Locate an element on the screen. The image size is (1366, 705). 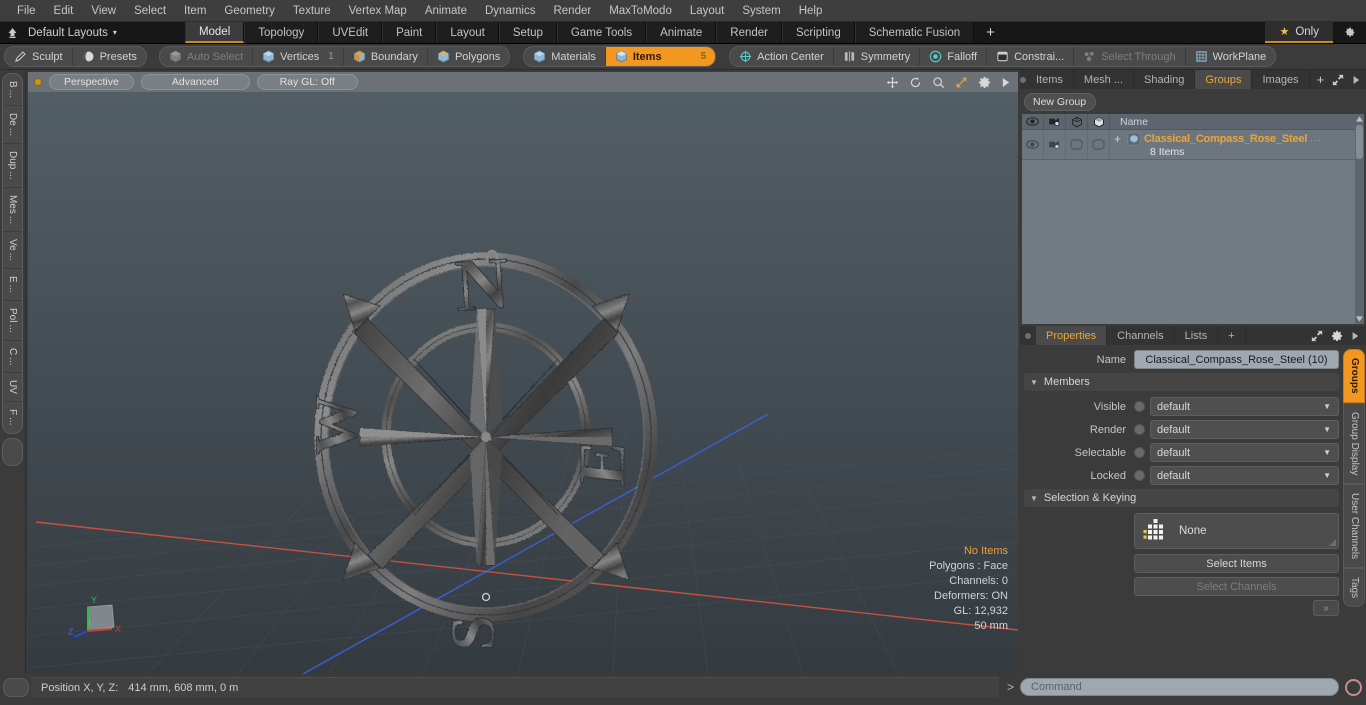
group-tree-scrollbar is located at coordinates (1359, 219).